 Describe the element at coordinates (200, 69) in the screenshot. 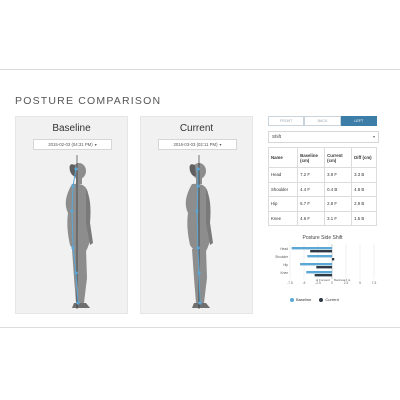

I see `top-rule` at that location.